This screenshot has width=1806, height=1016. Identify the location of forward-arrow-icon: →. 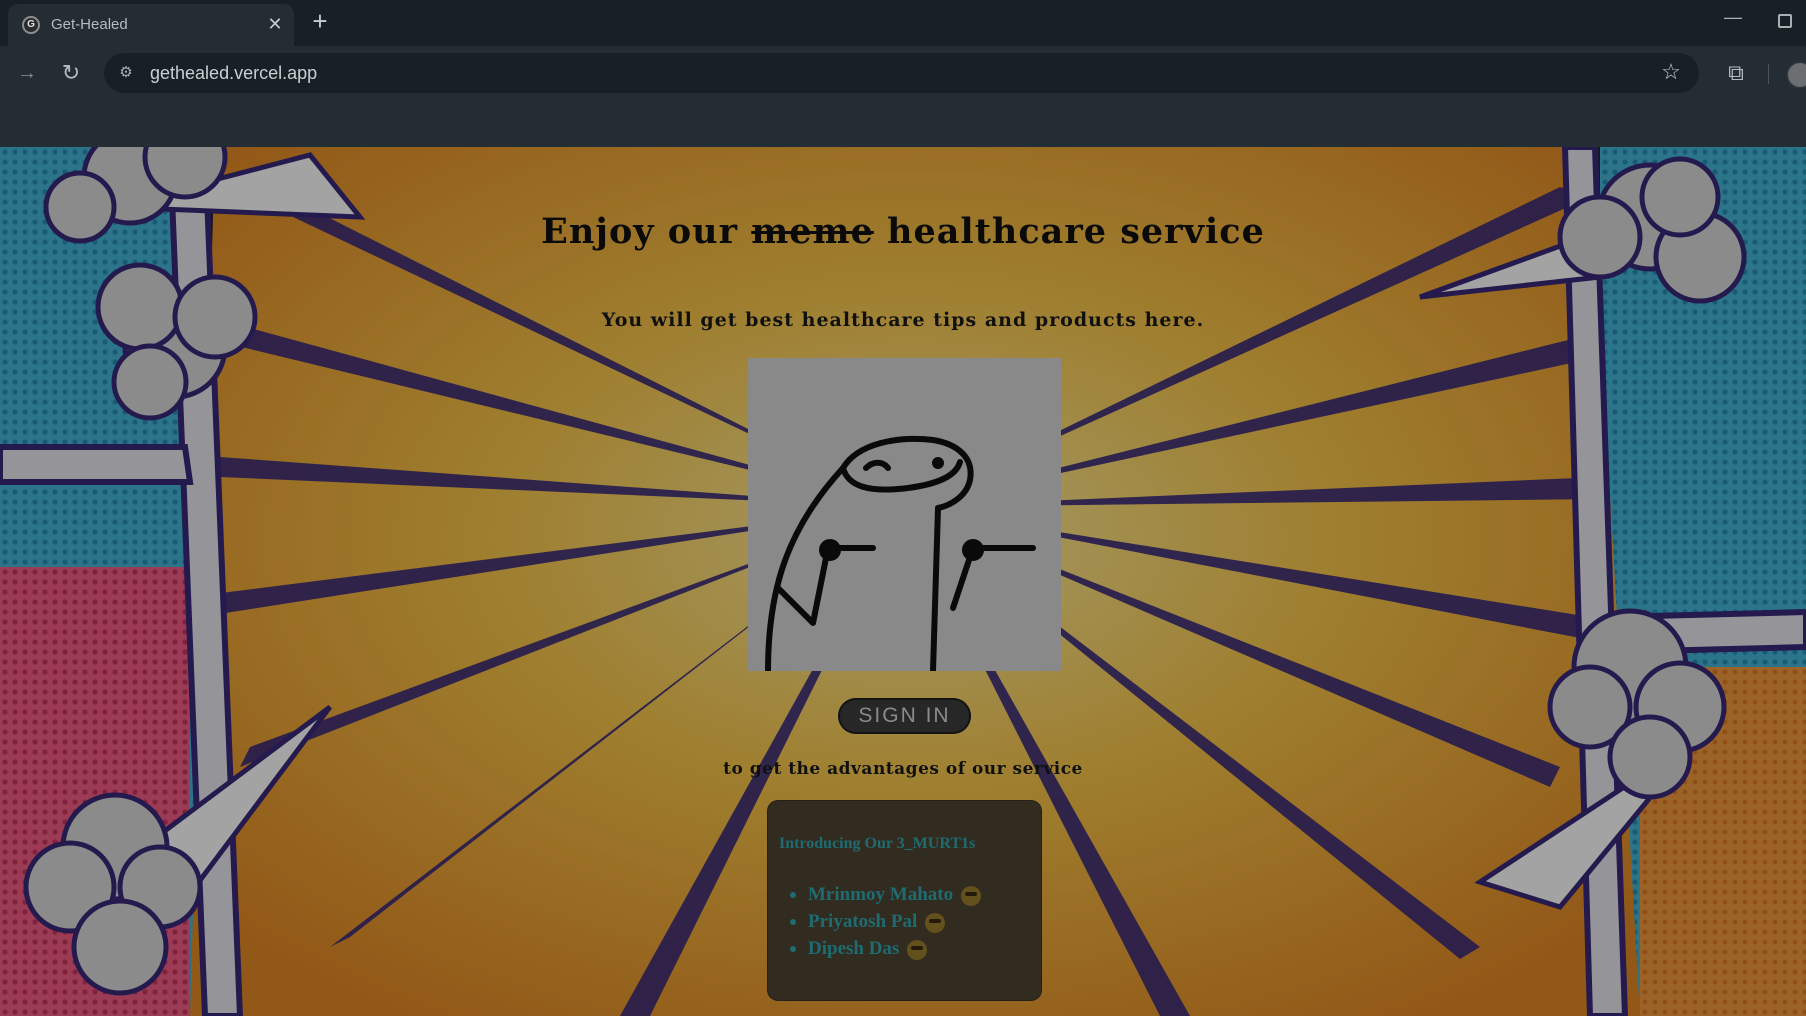
(27, 73).